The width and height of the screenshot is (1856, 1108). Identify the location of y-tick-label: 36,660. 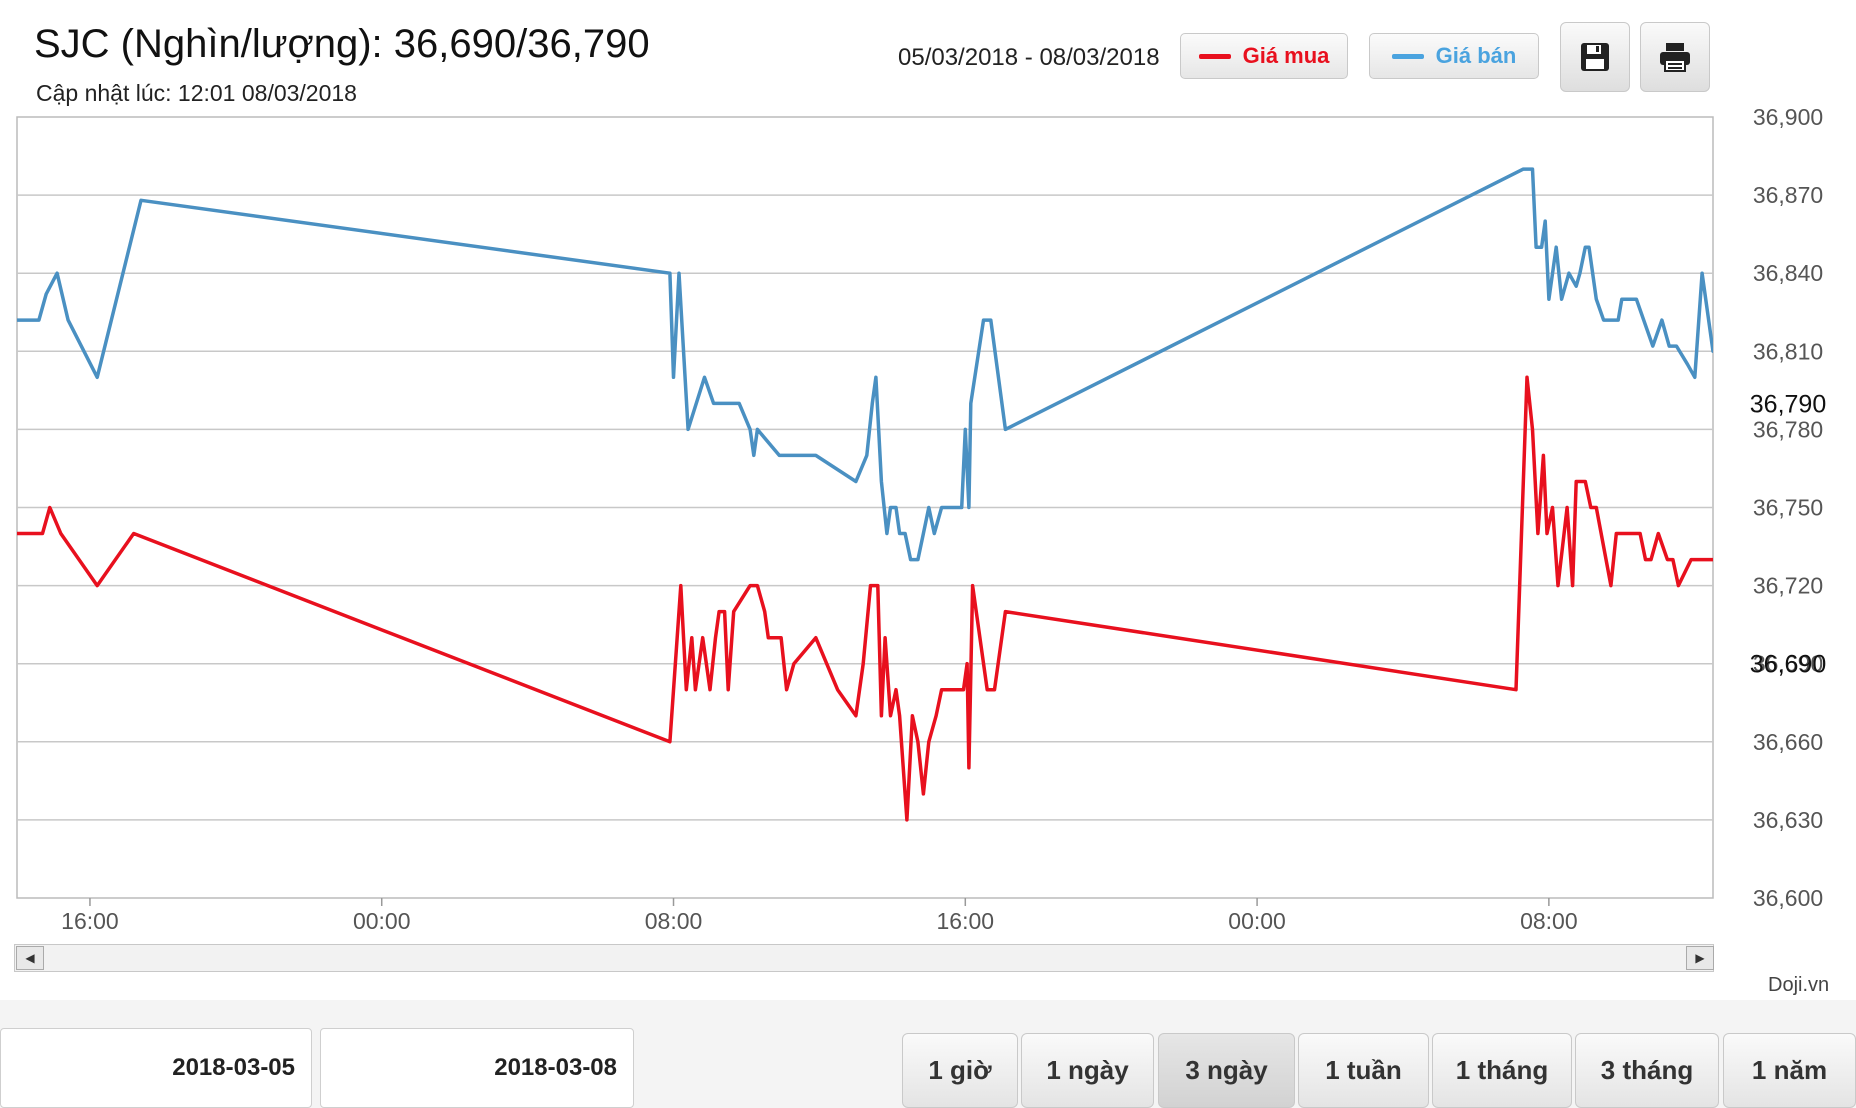
(1788, 742).